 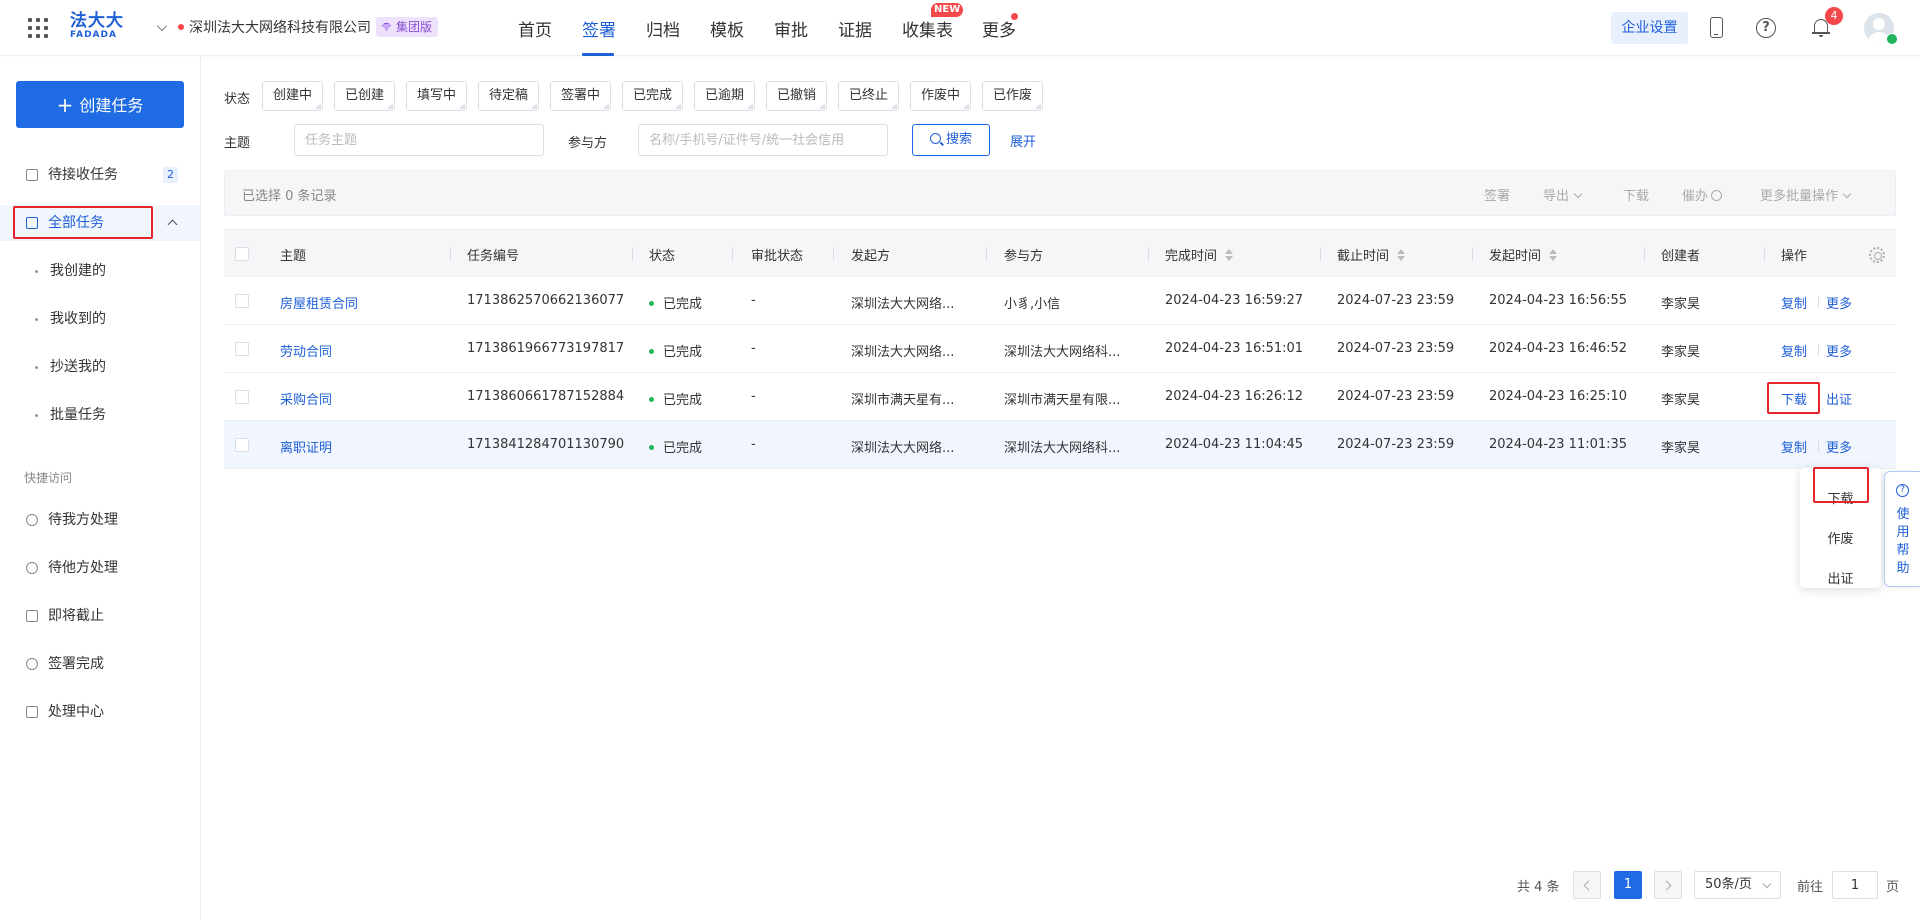 I want to click on status-filter-completed: 已完成, so click(x=653, y=96).